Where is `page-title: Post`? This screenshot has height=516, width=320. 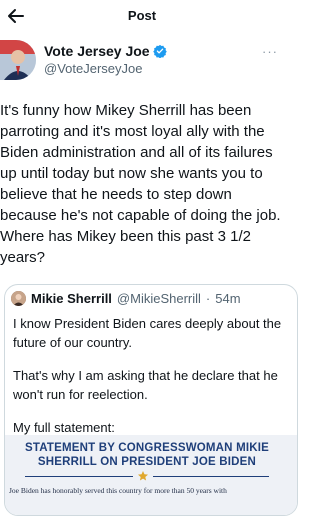
page-title: Post is located at coordinates (142, 15).